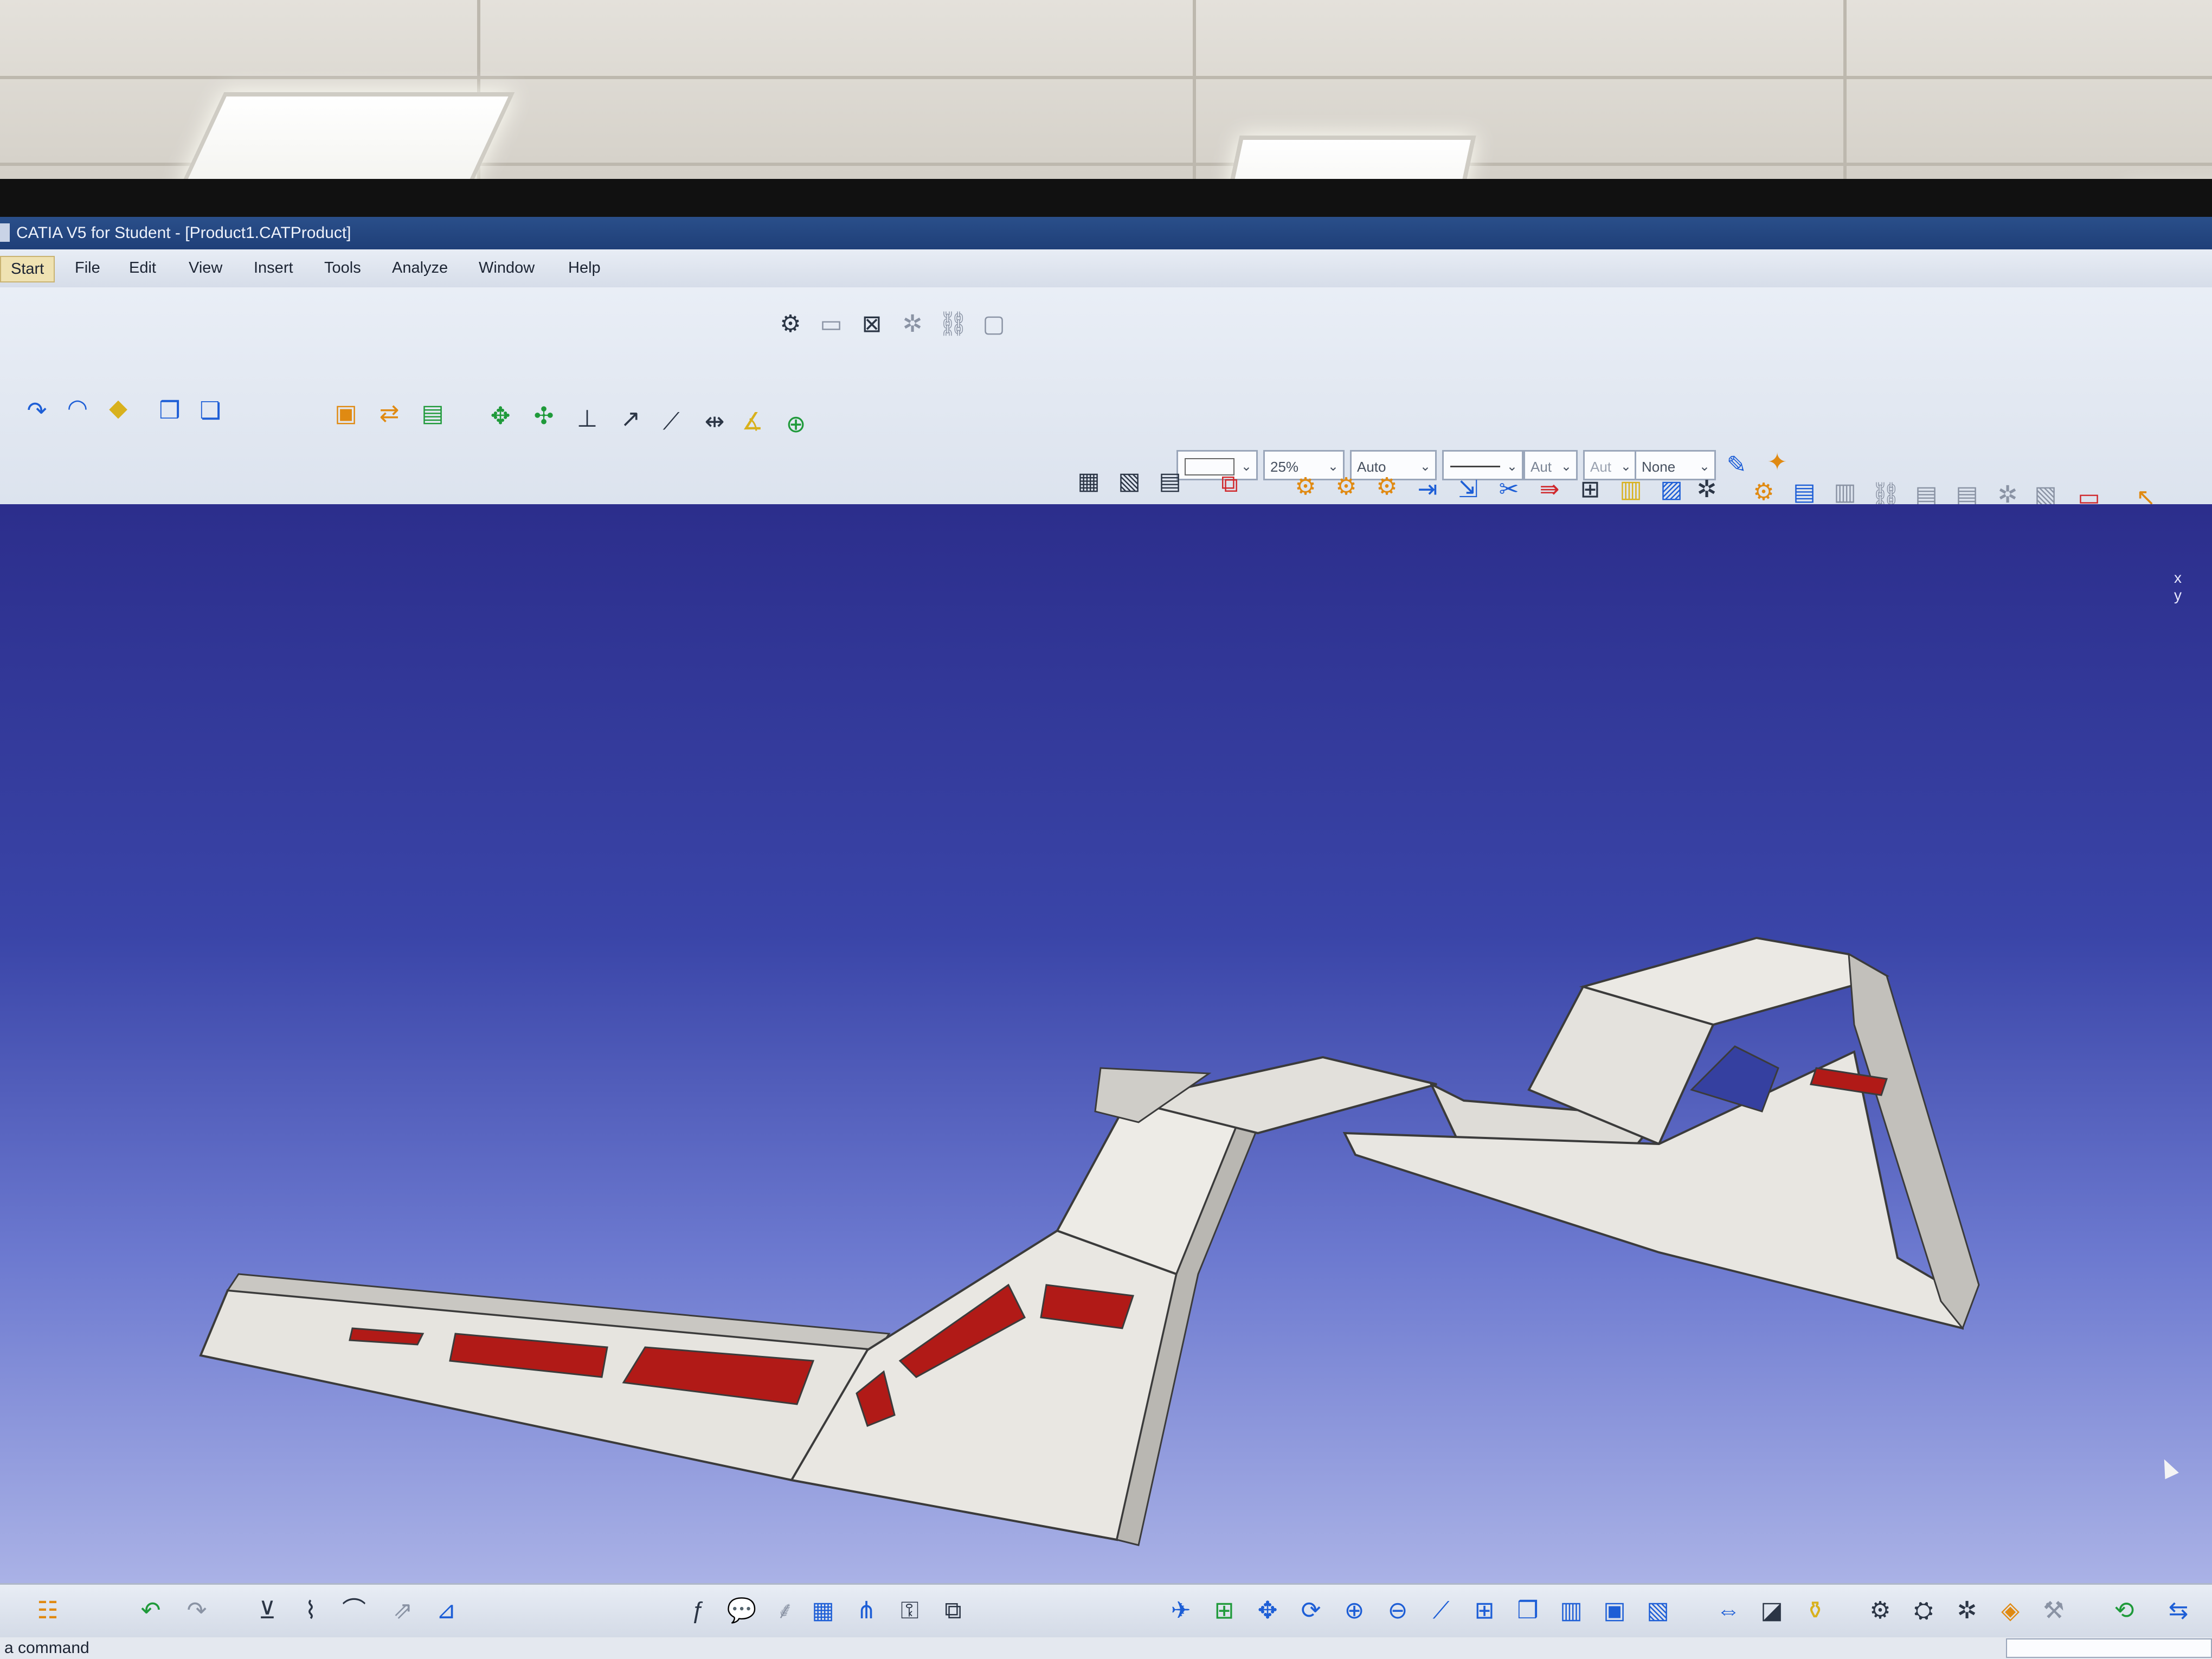 The height and width of the screenshot is (1659, 2212). I want to click on constraint-icon: ⊥, so click(587, 419).